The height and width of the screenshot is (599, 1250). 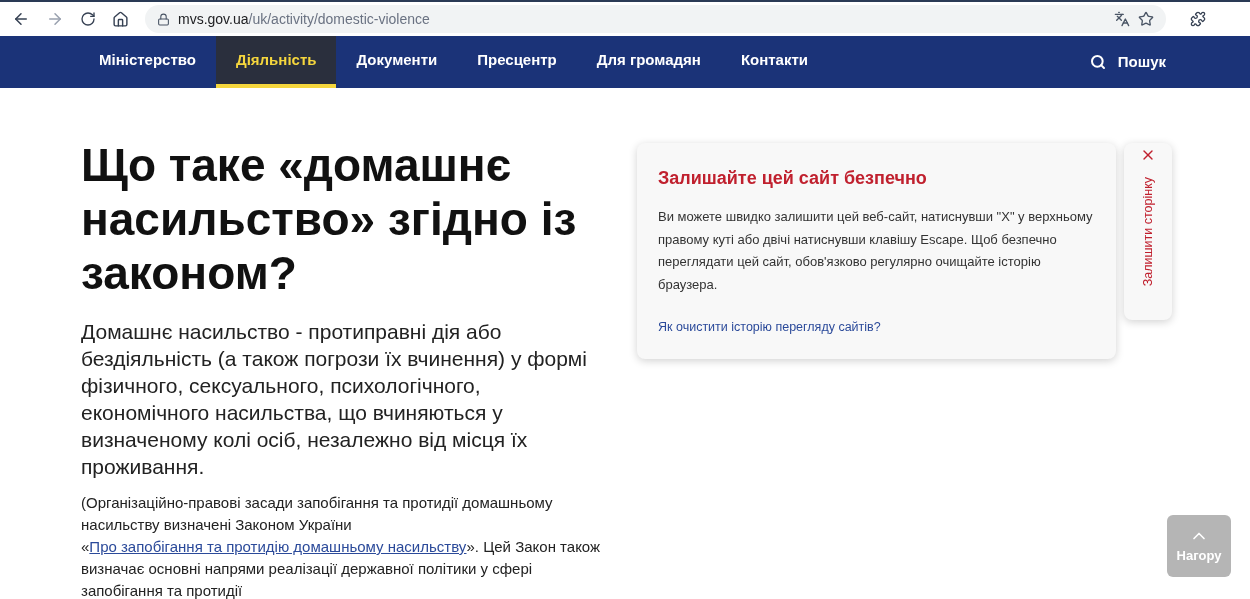 I want to click on home-icon, so click(x=120, y=19).